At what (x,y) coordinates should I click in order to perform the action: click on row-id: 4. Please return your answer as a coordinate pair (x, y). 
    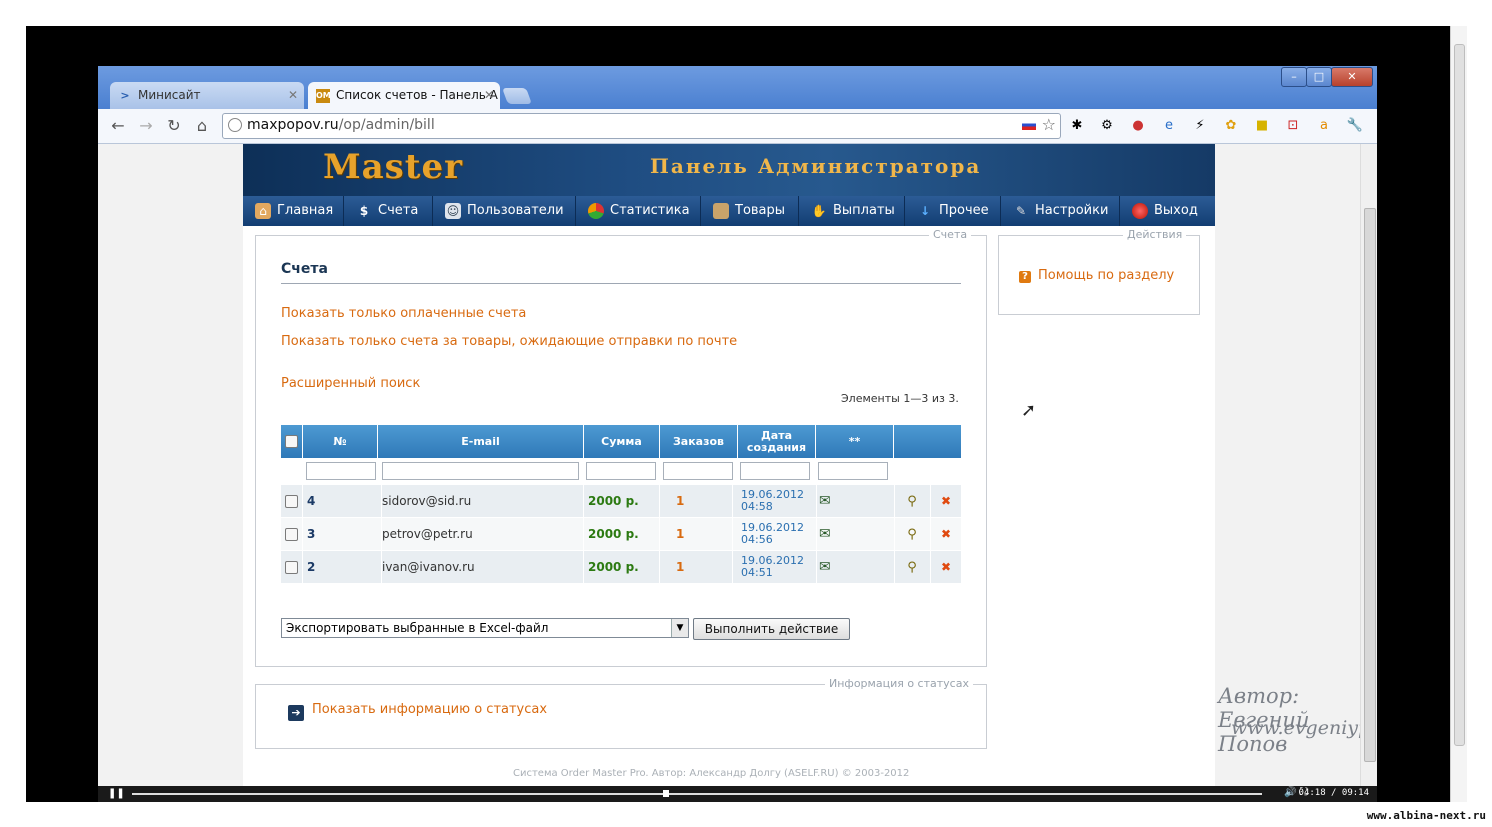
    Looking at the image, I should click on (342, 501).